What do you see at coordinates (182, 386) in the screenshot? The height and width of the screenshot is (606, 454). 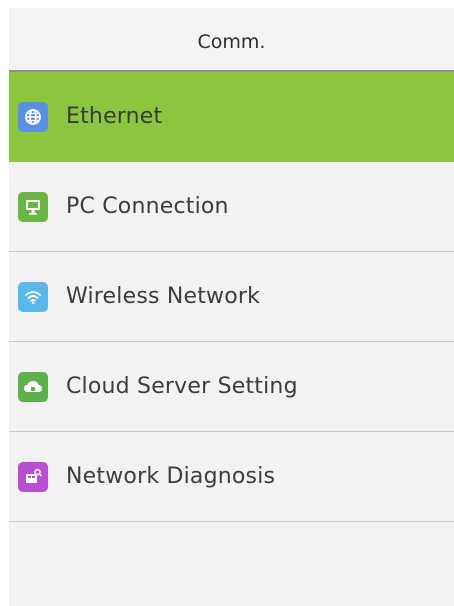 I see `menu-item-label: Cloud Server Setting` at bounding box center [182, 386].